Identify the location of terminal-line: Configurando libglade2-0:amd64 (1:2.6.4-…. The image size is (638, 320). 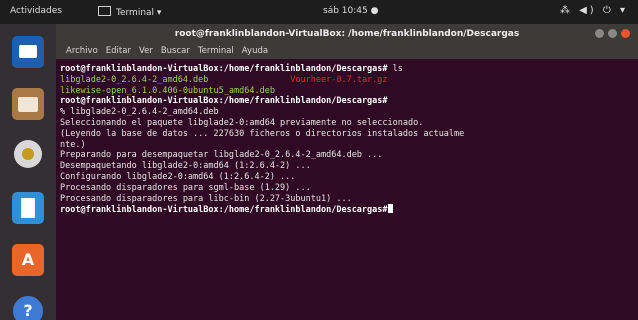
(178, 176).